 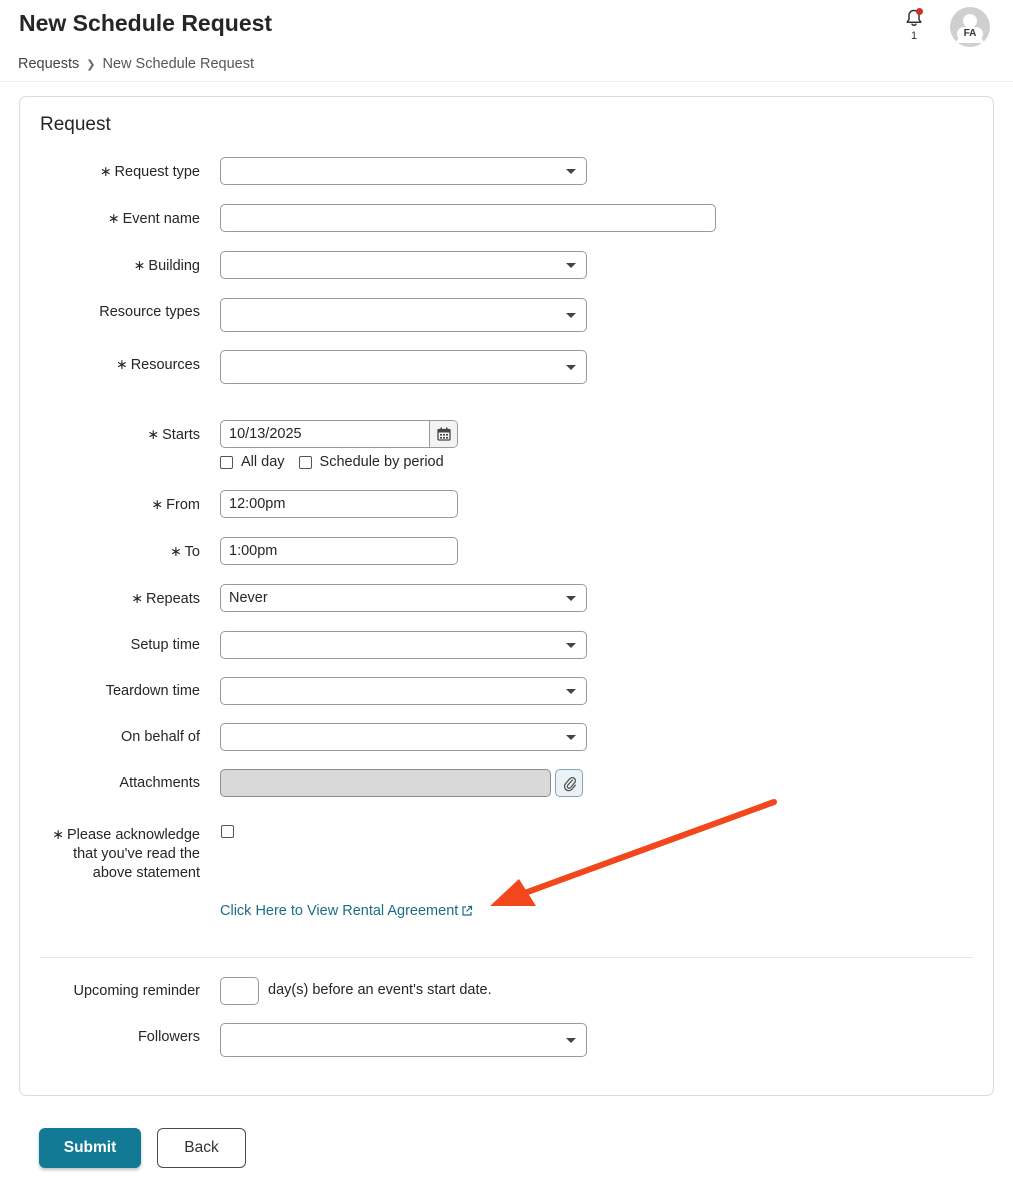 What do you see at coordinates (184, 551) in the screenshot?
I see `to-label: ∗ To` at bounding box center [184, 551].